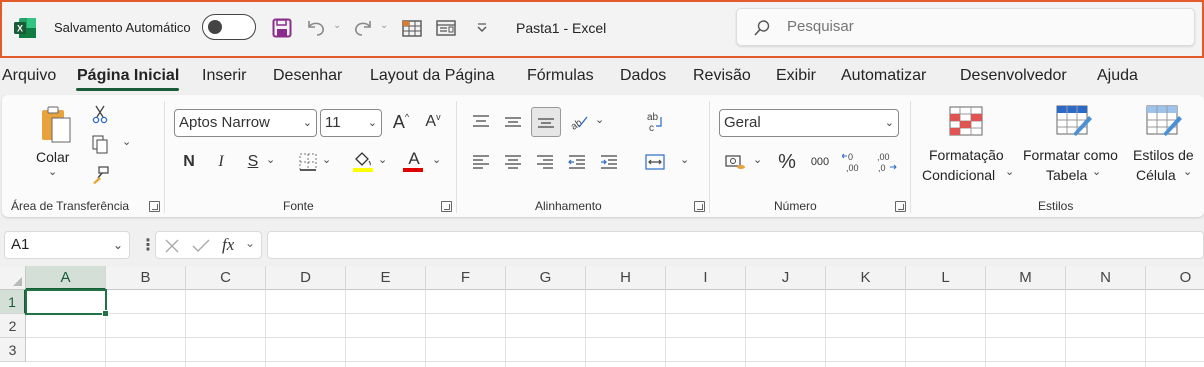  What do you see at coordinates (886, 162) in the screenshot?
I see `decrease-decimal-icon: ,00,0` at bounding box center [886, 162].